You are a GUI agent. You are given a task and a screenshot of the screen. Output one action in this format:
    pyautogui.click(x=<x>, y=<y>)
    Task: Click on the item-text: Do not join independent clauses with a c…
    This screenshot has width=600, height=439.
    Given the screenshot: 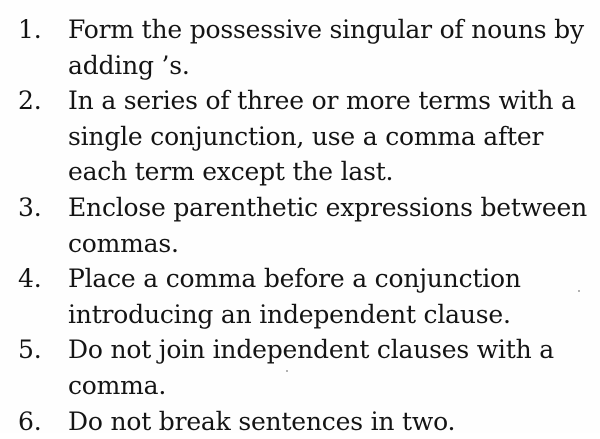 What is the action you would take?
    pyautogui.click(x=311, y=367)
    